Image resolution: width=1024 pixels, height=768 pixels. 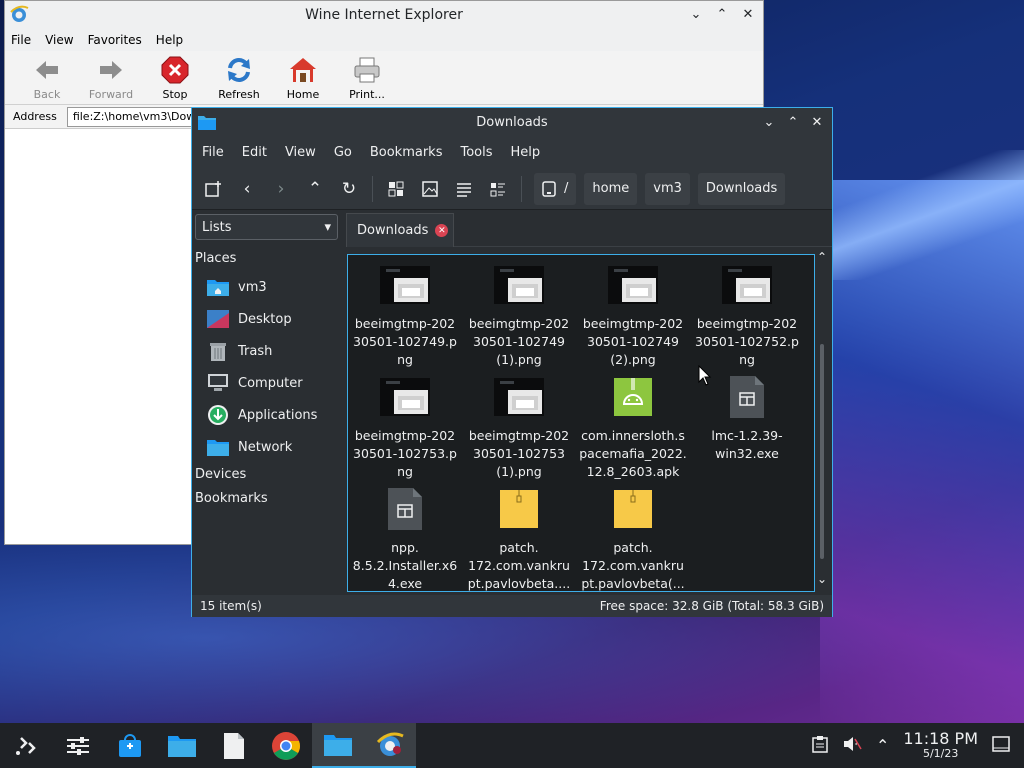 I want to click on file-item: beeimgtmp-202 30501-102752.p ng, so click(x=747, y=315).